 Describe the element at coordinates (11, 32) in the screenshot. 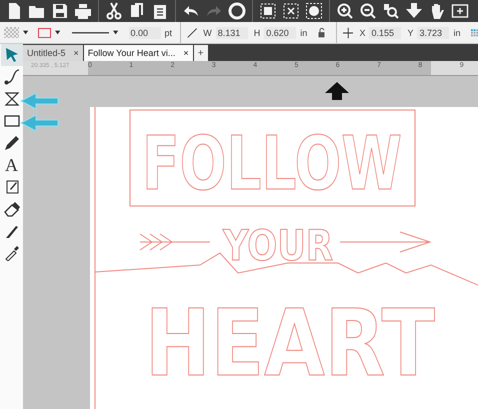

I see `fill-pattern-swatch` at that location.